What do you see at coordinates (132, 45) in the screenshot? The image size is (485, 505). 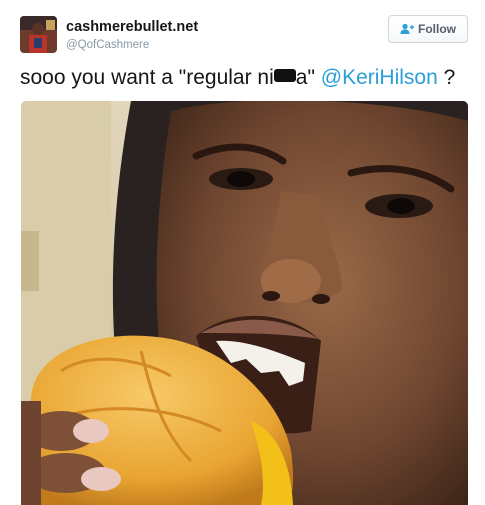 I see `author-handle: @QofCashmere` at bounding box center [132, 45].